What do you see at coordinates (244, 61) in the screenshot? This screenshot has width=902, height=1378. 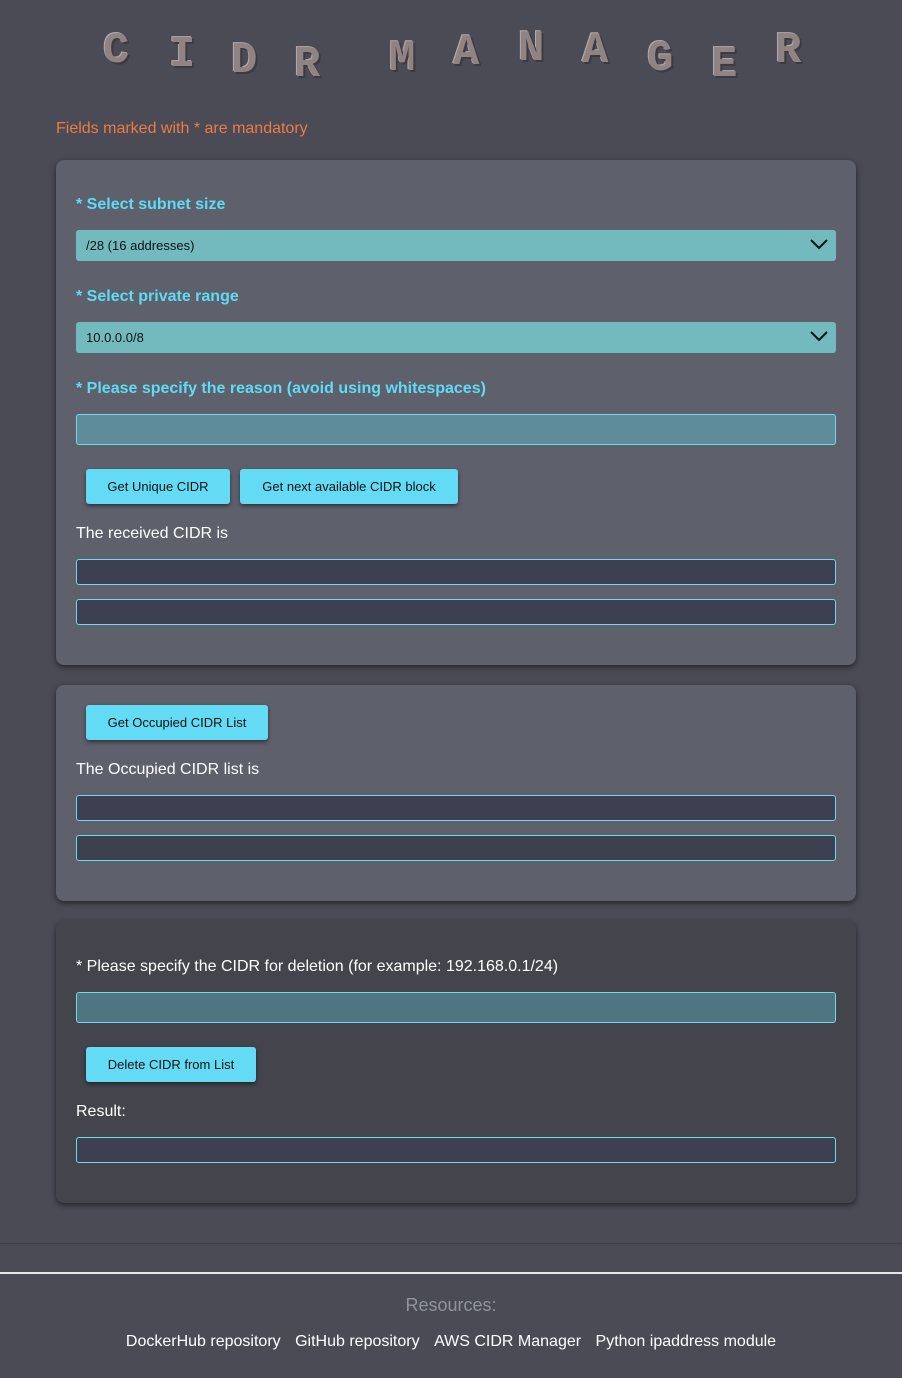 I see `title-letter: D` at bounding box center [244, 61].